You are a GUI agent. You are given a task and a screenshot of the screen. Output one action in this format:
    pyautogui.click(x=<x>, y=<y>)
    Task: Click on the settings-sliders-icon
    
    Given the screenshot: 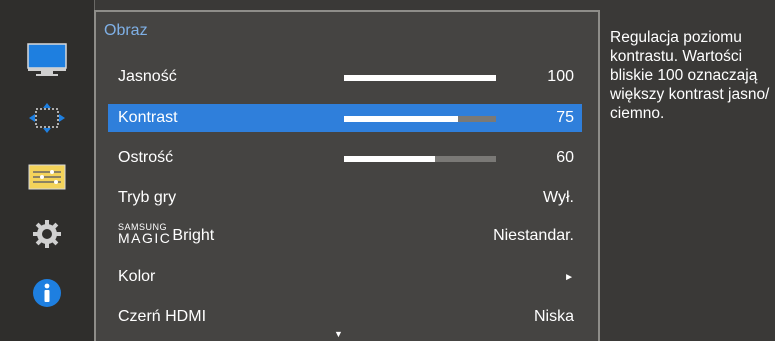 What is the action you would take?
    pyautogui.click(x=47, y=177)
    